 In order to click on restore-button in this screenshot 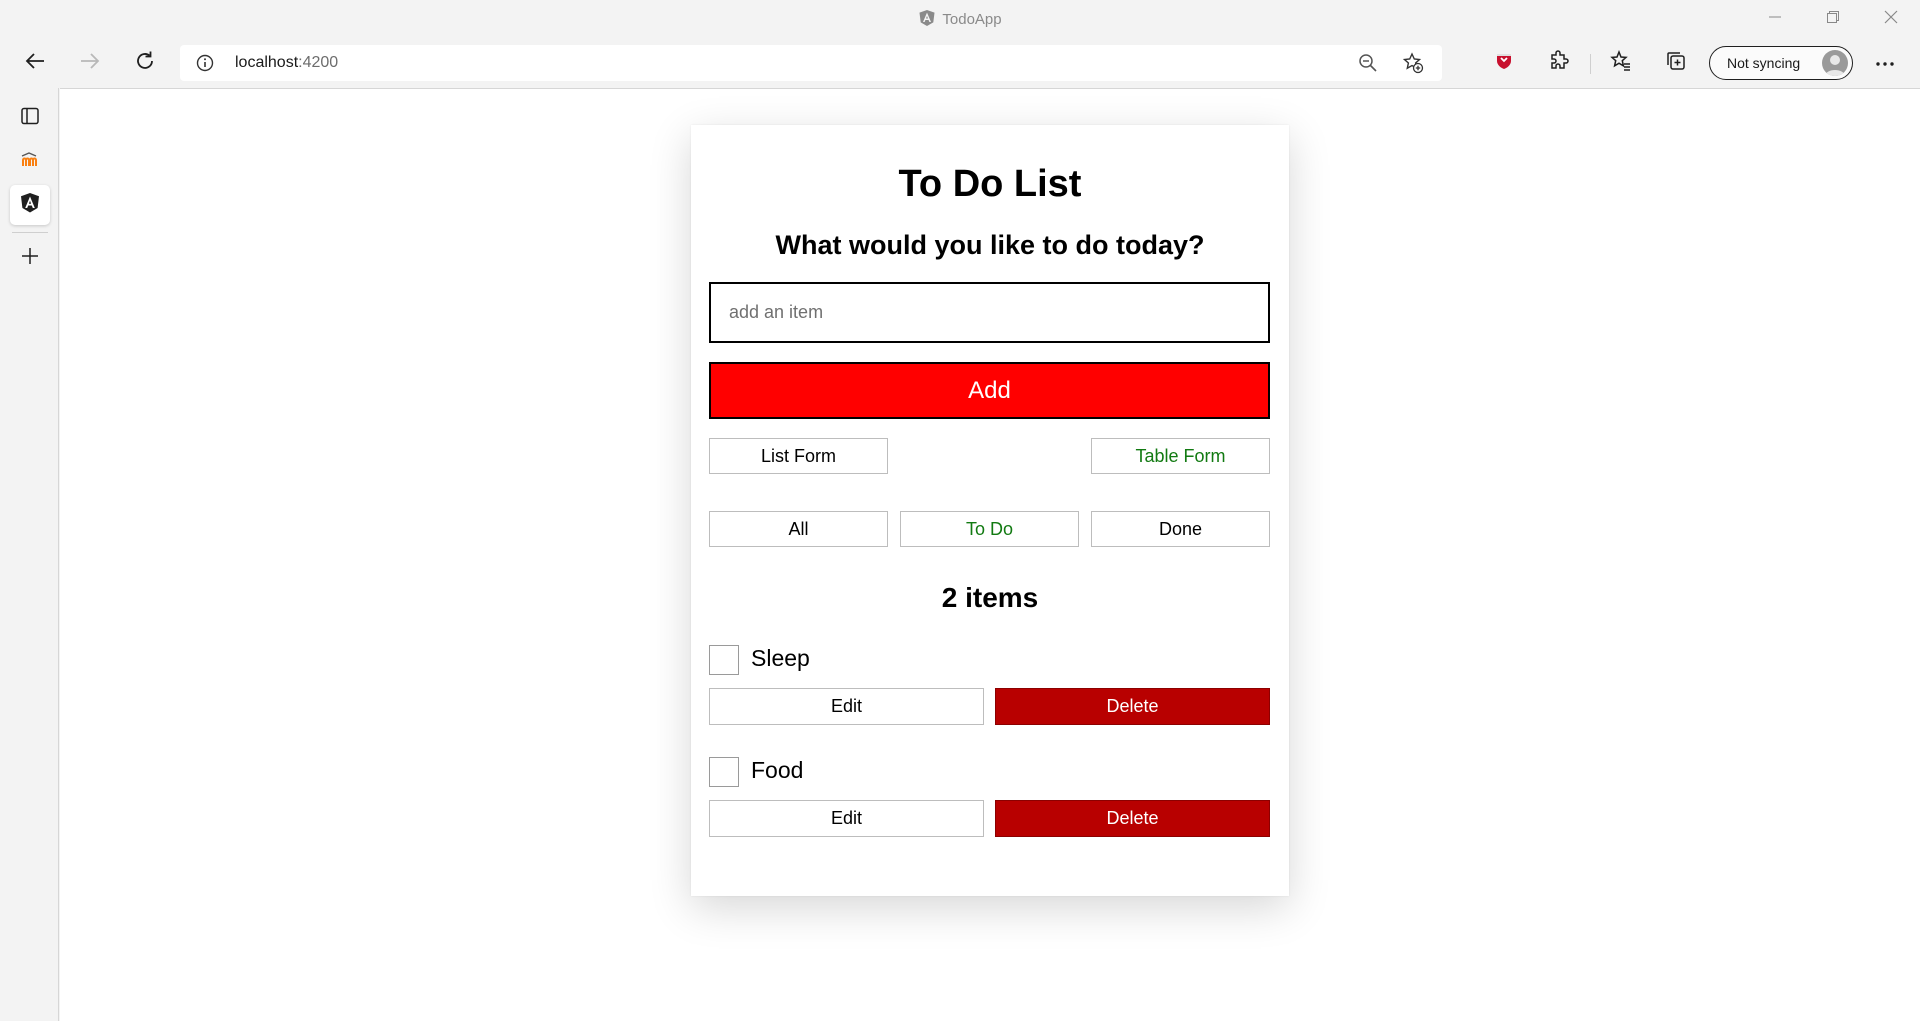, I will do `click(1833, 19)`.